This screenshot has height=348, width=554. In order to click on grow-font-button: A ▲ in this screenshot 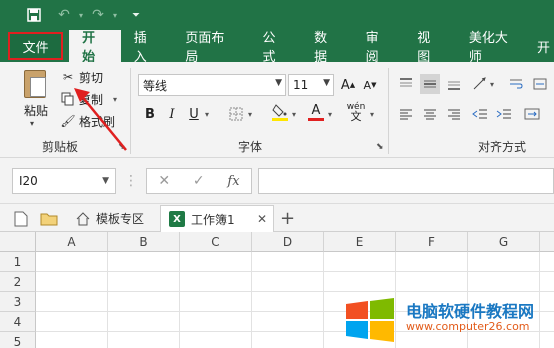, I will do `click(348, 85)`.